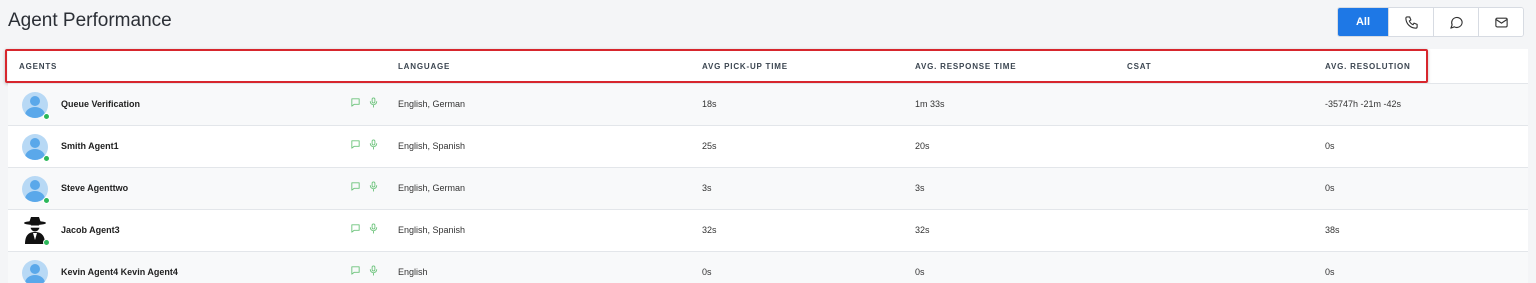 This screenshot has height=283, width=1536. What do you see at coordinates (709, 146) in the screenshot?
I see `pickup-time-cell: 25s` at bounding box center [709, 146].